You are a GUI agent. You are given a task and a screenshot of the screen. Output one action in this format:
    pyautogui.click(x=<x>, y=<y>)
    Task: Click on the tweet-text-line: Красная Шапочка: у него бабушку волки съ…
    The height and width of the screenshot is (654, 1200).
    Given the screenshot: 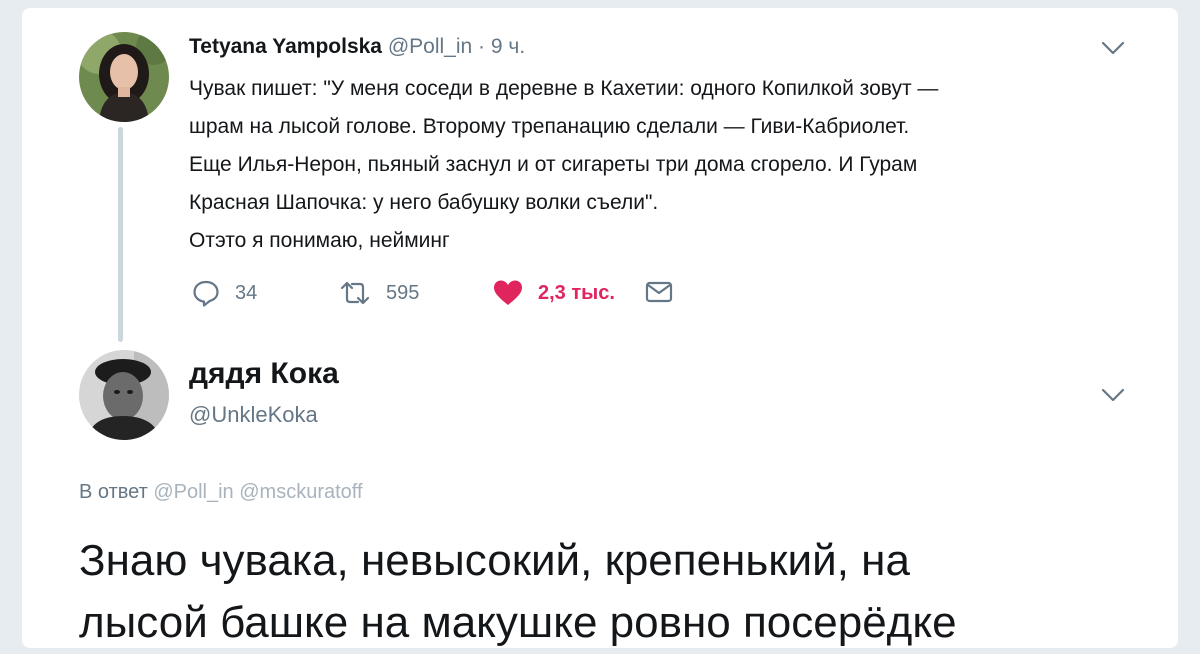 What is the action you would take?
    pyautogui.click(x=424, y=202)
    